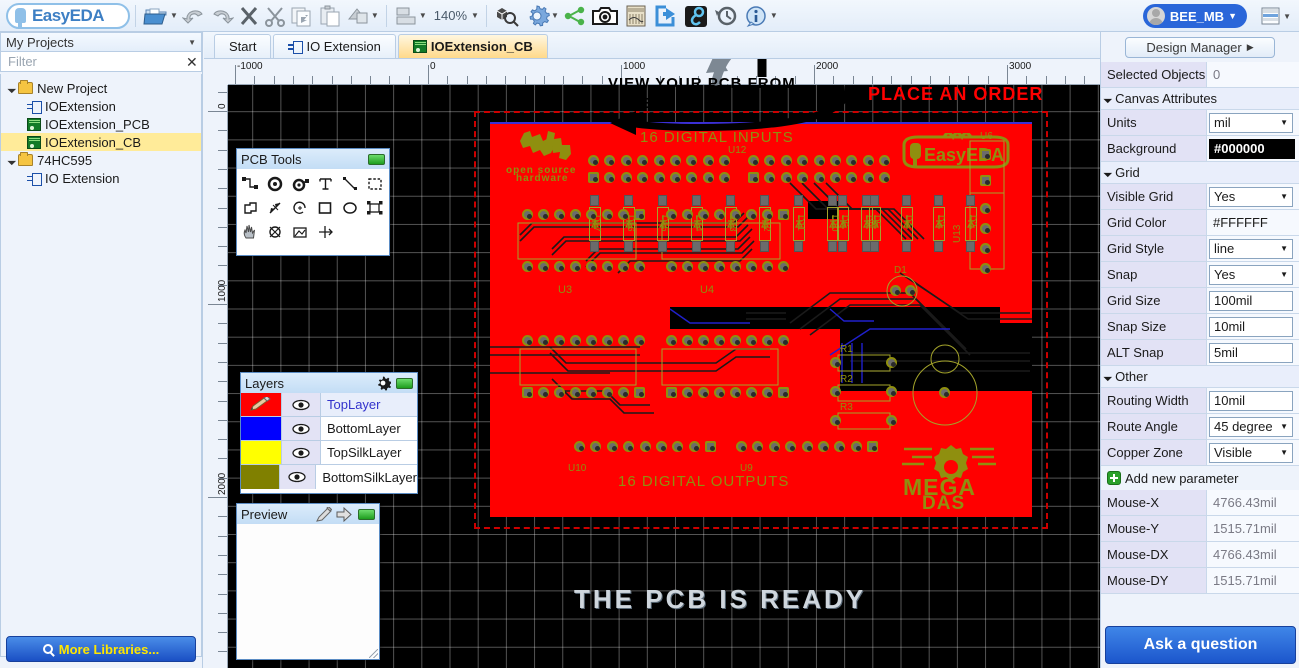 The image size is (1299, 668). I want to click on tree-item-ioextension: IOExtension, so click(101, 106).